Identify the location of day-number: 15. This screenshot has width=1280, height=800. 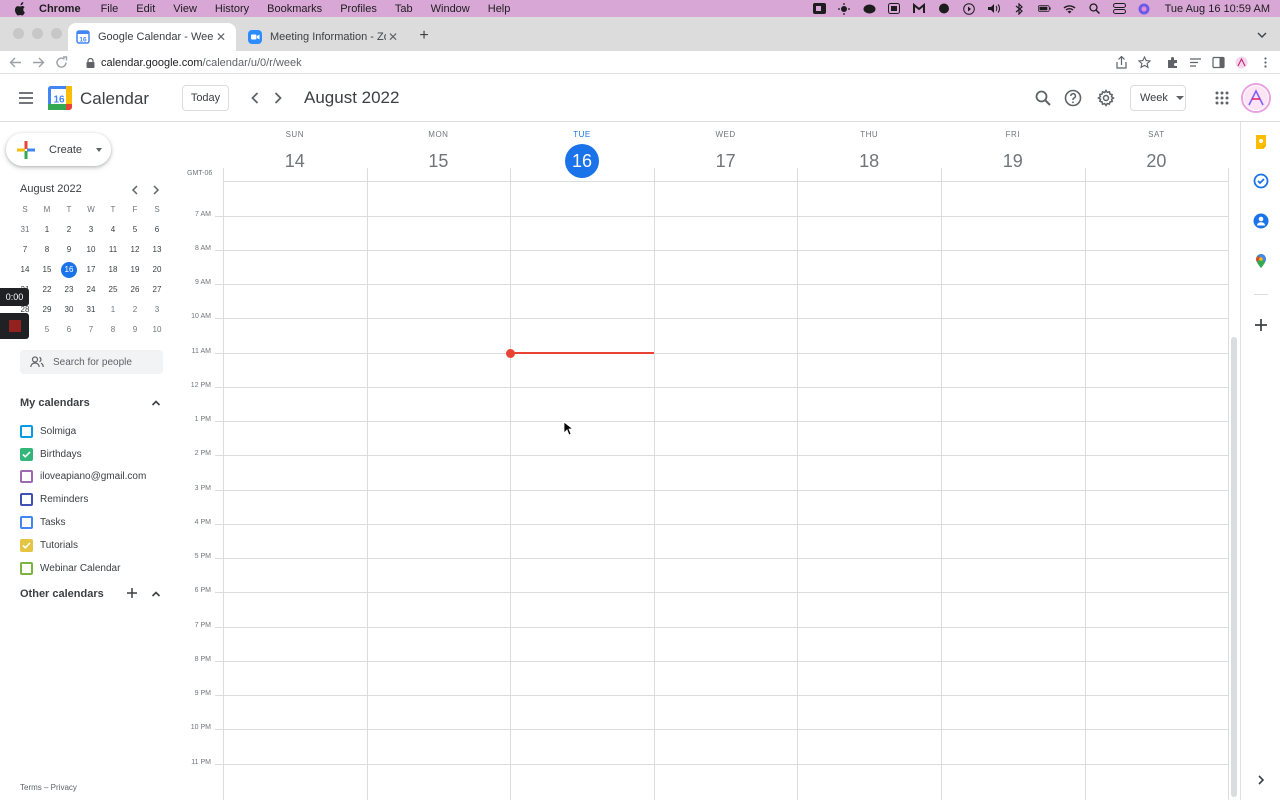
(438, 161).